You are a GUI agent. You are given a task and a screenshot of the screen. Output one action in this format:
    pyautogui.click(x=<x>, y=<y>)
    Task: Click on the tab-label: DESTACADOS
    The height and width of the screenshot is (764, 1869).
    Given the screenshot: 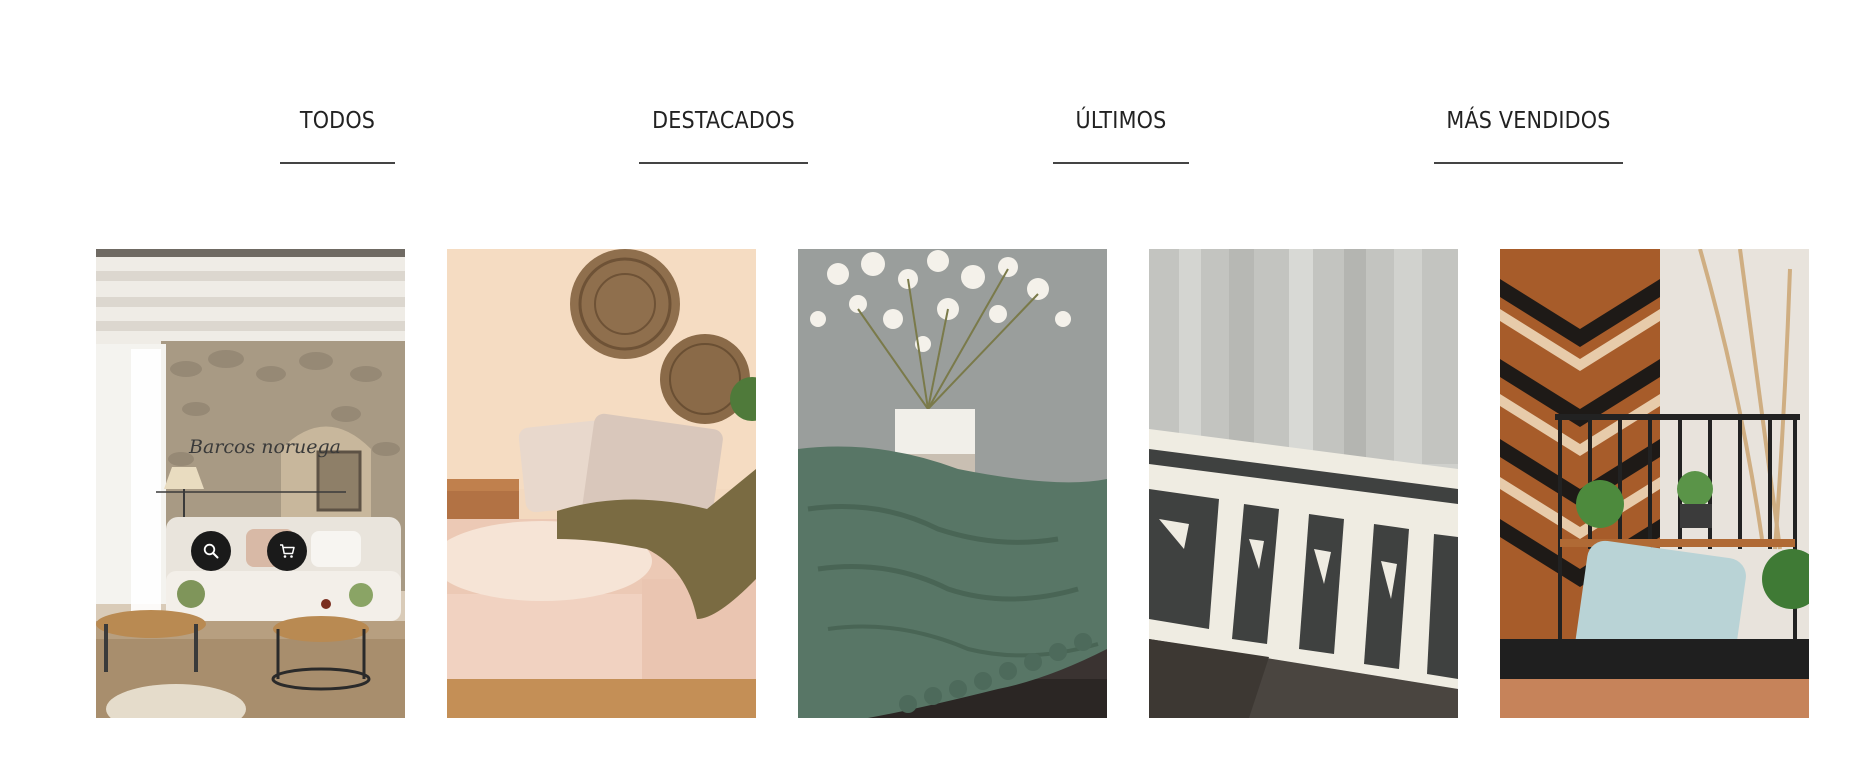 What is the action you would take?
    pyautogui.click(x=723, y=121)
    